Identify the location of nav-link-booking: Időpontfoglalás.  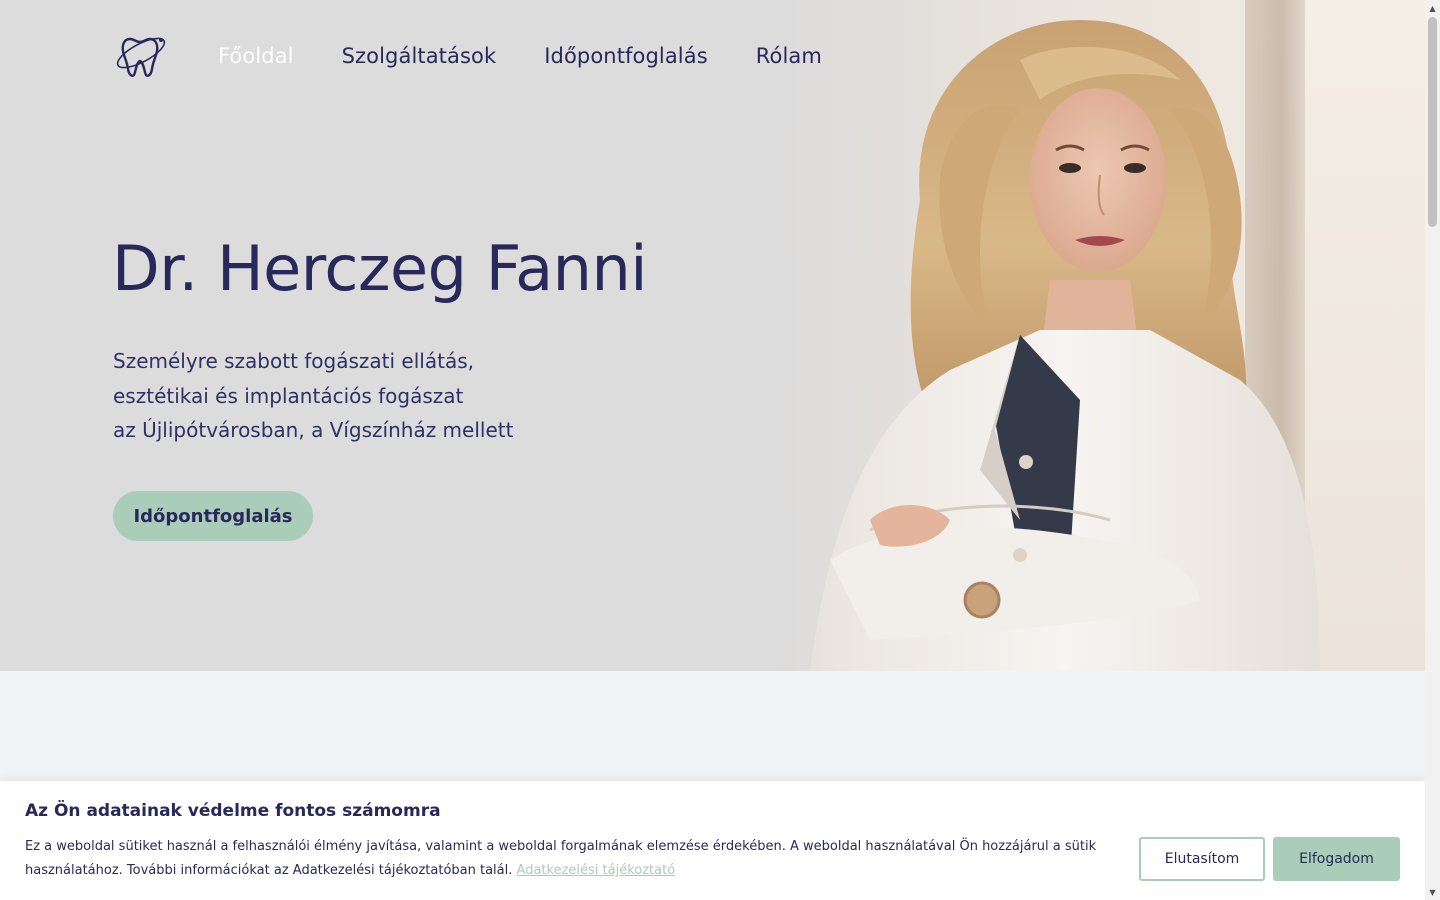
(626, 56).